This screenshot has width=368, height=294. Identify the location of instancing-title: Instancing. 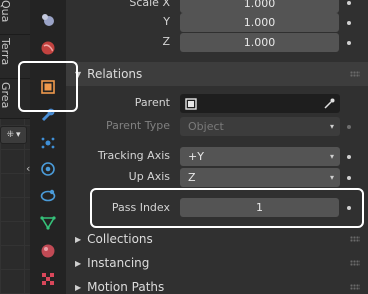
(118, 263).